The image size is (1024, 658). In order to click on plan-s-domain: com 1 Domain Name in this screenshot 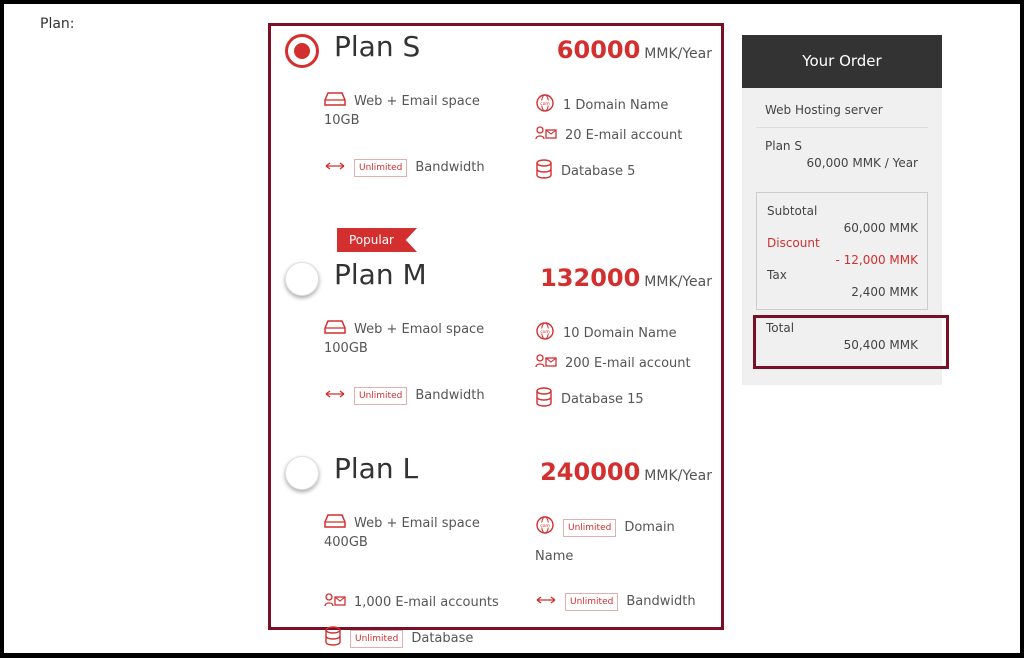, I will do `click(601, 106)`.